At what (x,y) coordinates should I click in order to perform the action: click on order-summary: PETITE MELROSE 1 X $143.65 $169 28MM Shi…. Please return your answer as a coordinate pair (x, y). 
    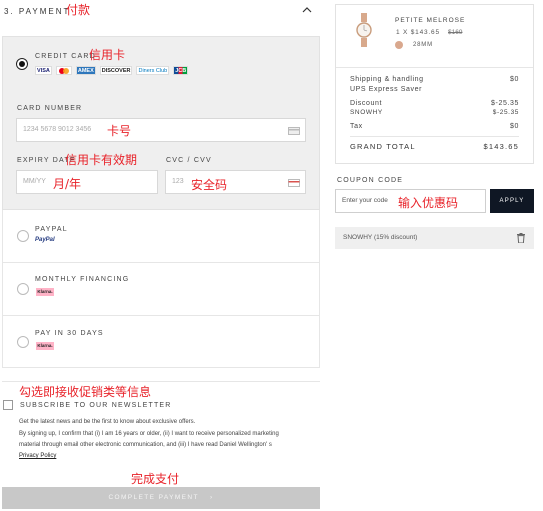
    Looking at the image, I should click on (434, 84).